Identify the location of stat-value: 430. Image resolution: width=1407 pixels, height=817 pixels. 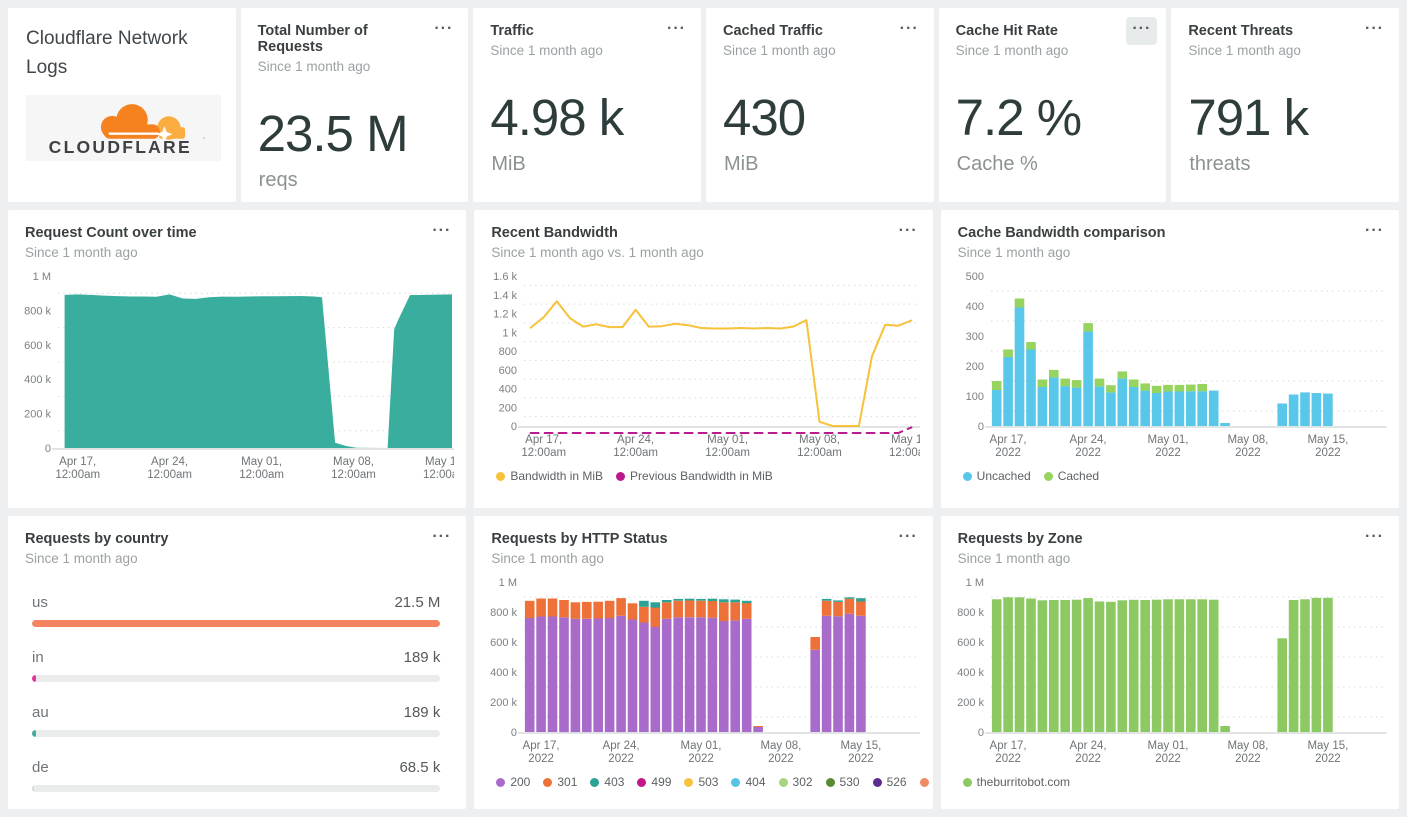
(764, 117).